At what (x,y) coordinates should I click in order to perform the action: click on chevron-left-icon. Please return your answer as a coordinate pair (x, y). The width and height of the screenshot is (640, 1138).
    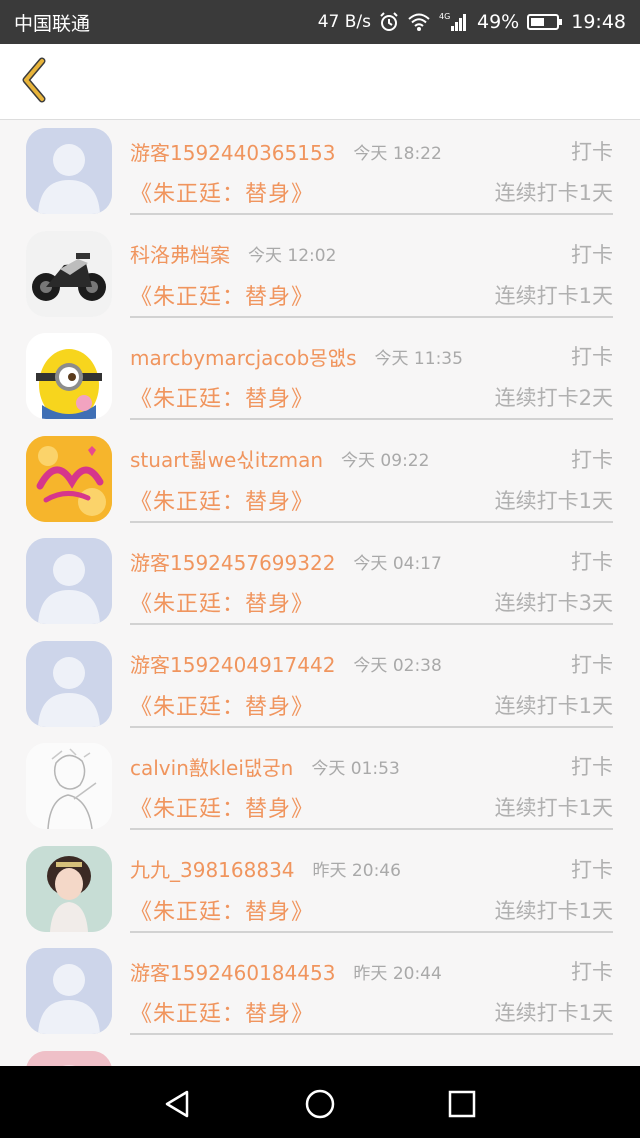
    Looking at the image, I should click on (34, 82).